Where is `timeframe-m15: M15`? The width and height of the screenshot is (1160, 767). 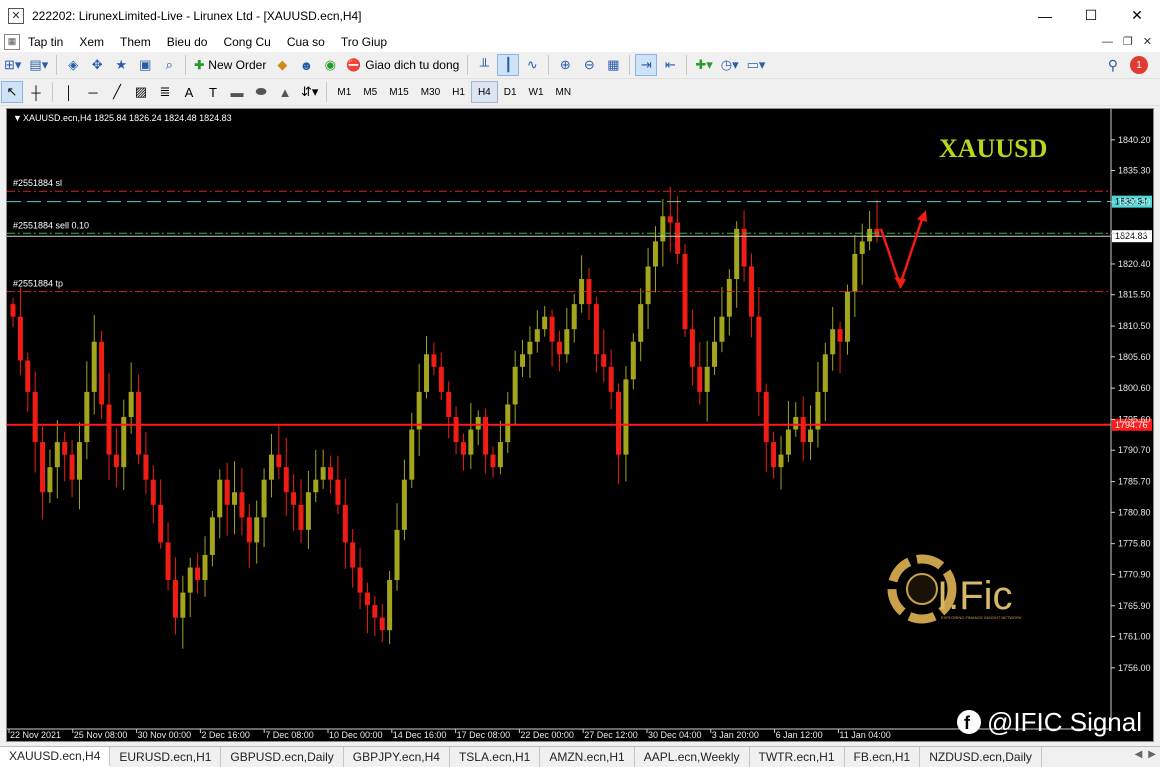 timeframe-m15: M15 is located at coordinates (398, 92).